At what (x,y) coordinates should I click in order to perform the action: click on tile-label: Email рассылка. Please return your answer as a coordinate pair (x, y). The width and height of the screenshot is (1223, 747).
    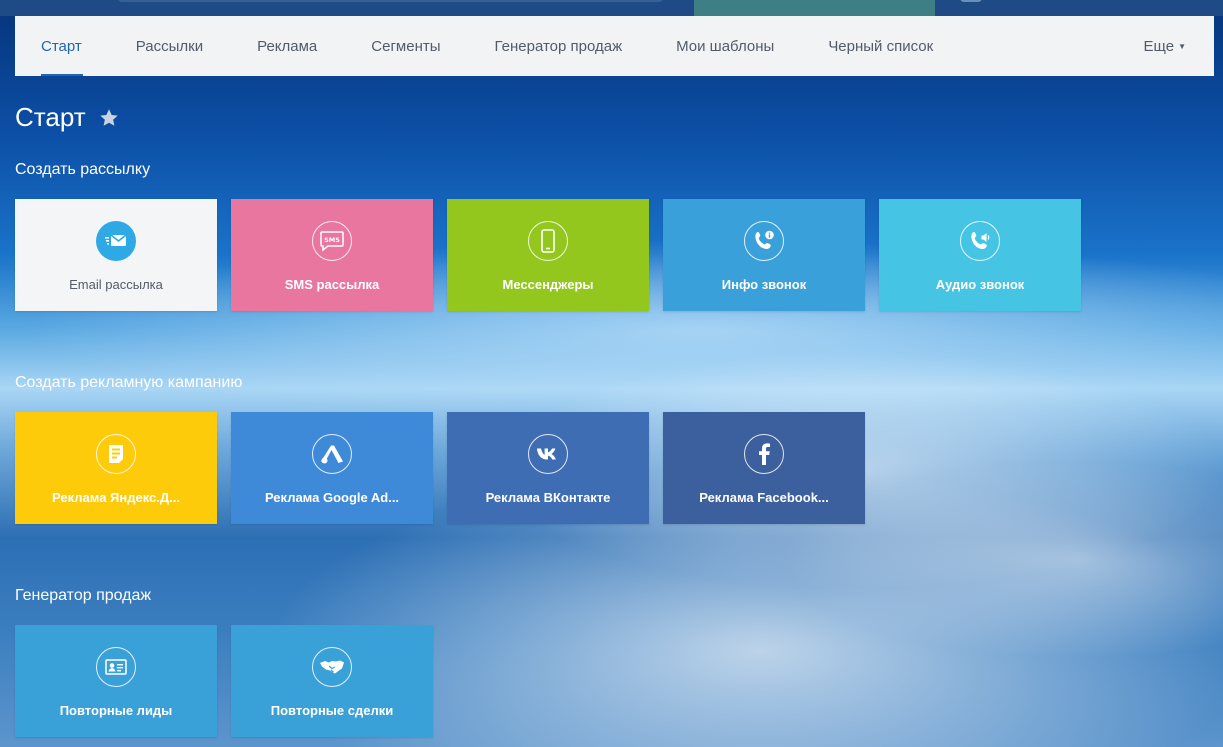
    Looking at the image, I should click on (116, 284).